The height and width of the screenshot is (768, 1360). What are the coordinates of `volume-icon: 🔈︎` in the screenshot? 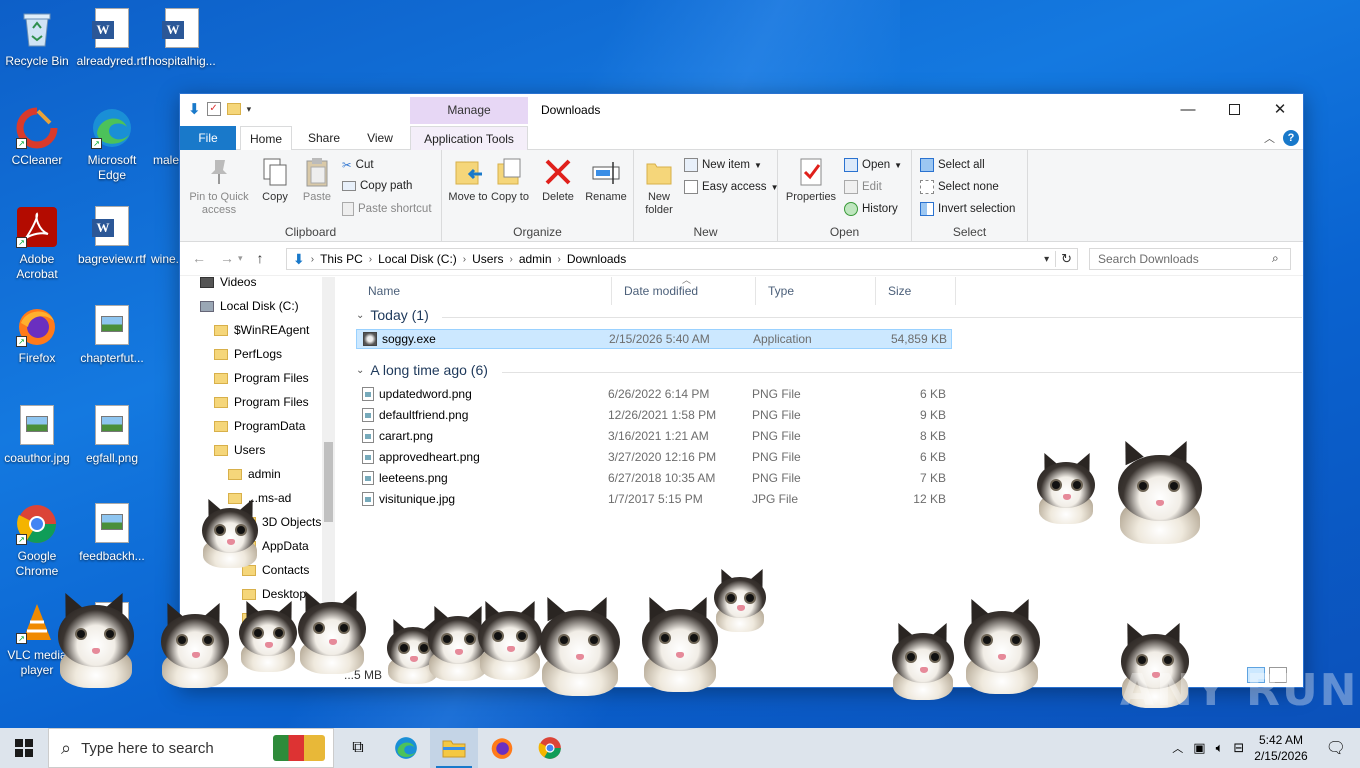 It's located at (1220, 748).